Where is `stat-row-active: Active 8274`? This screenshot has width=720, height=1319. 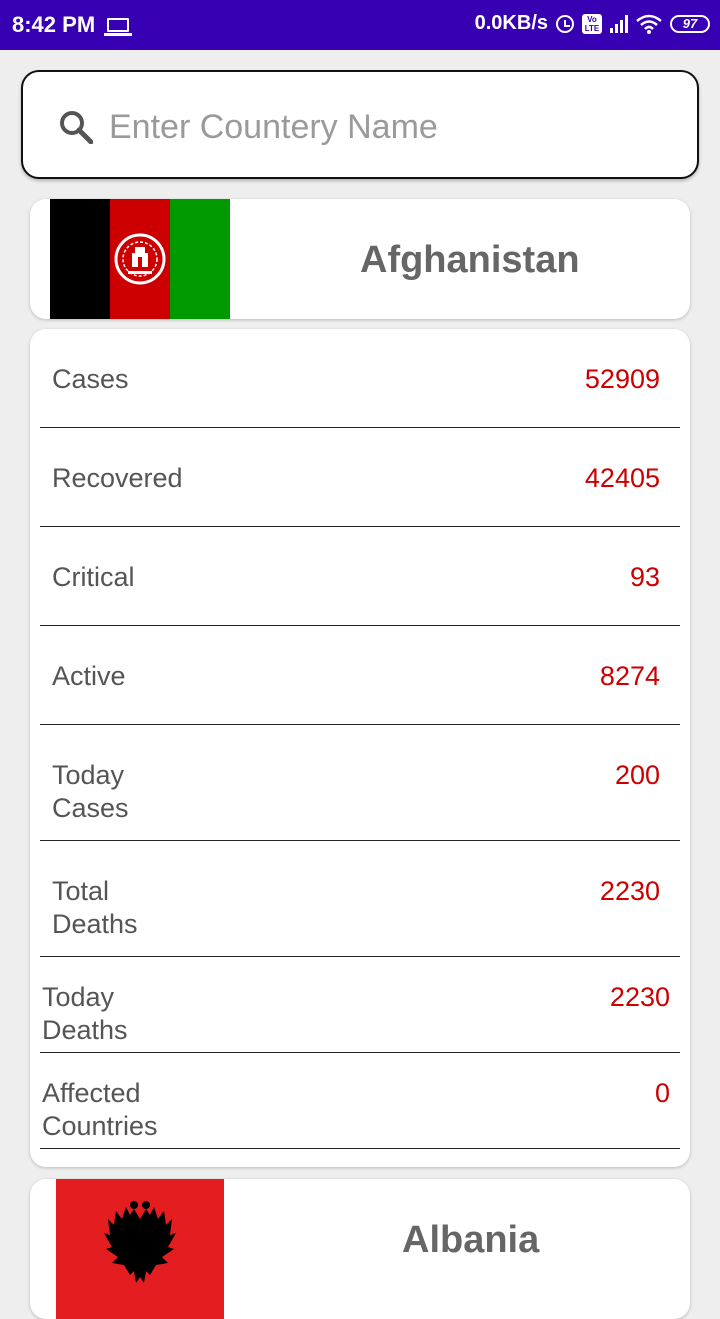 stat-row-active: Active 8274 is located at coordinates (360, 675).